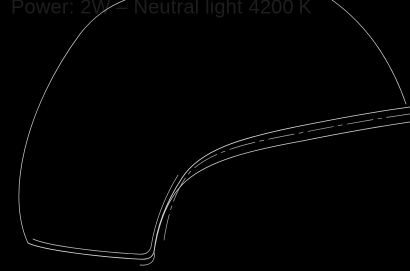 The height and width of the screenshot is (271, 410). Describe the element at coordinates (105, 214) in the screenshot. I see `shade-rim-inner` at that location.